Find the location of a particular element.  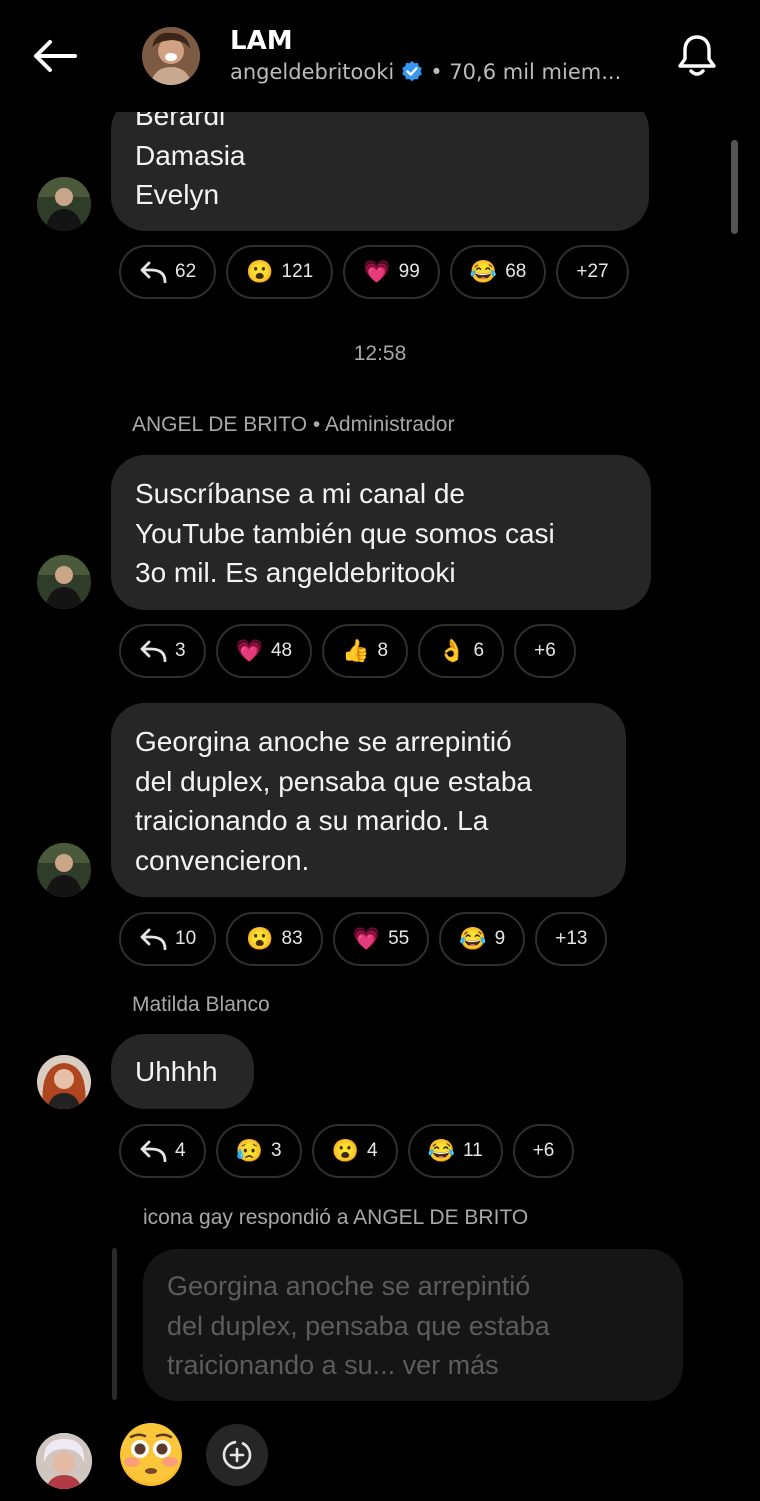

reply-count-chip: 4 is located at coordinates (162, 1151).